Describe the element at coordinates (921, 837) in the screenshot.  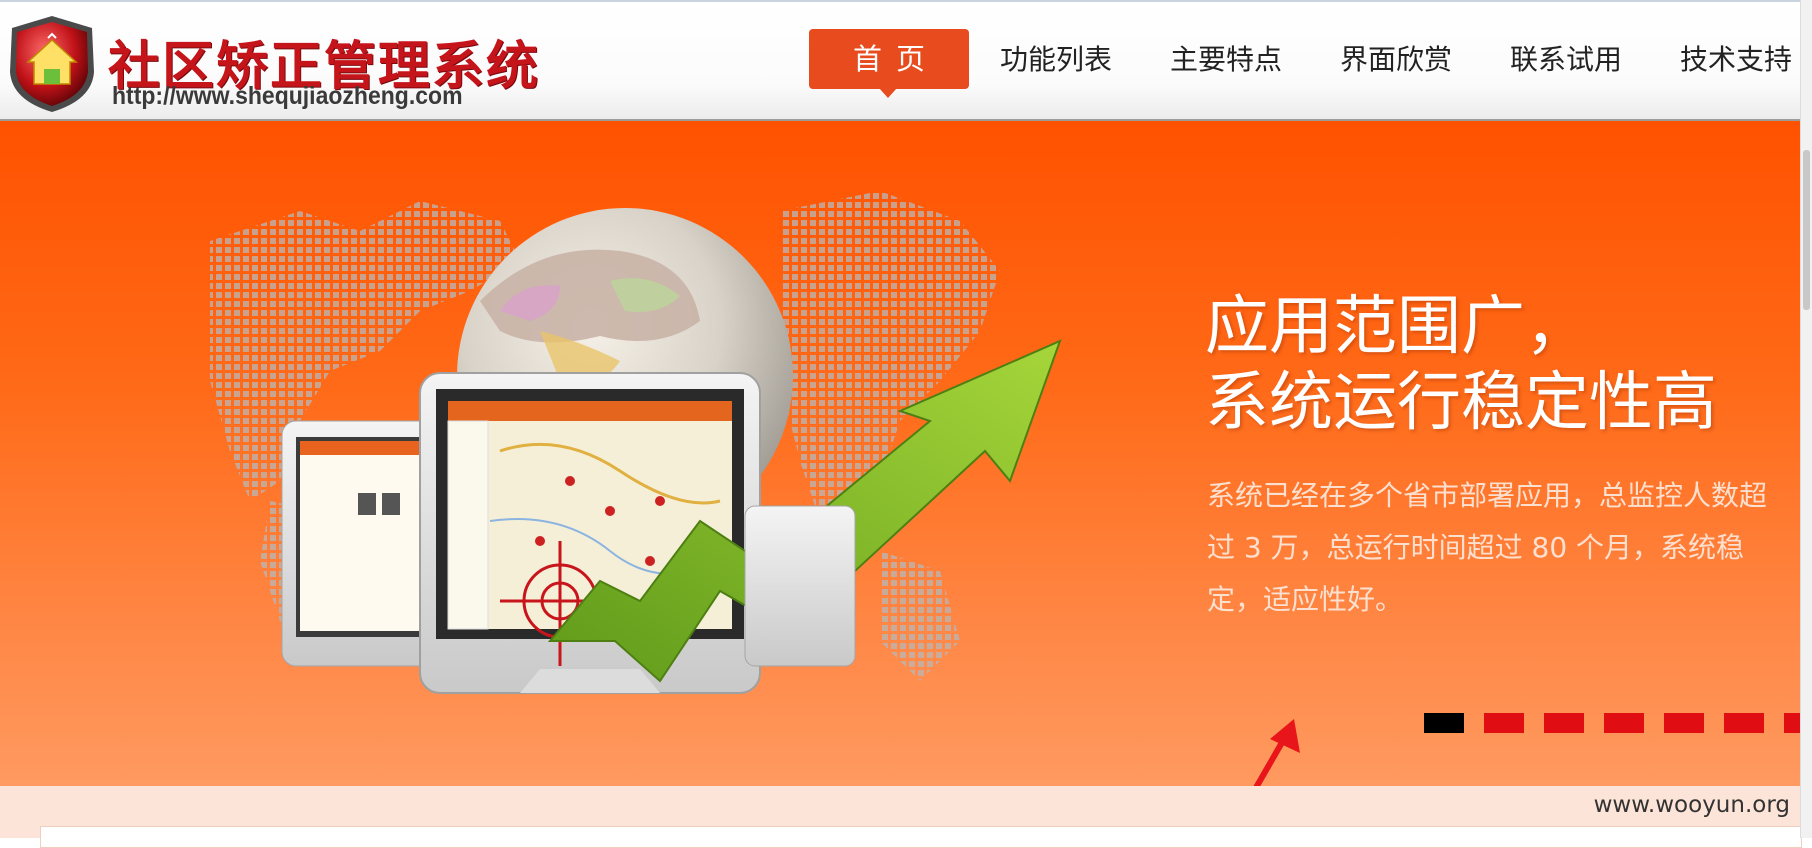
I see `content-box` at that location.